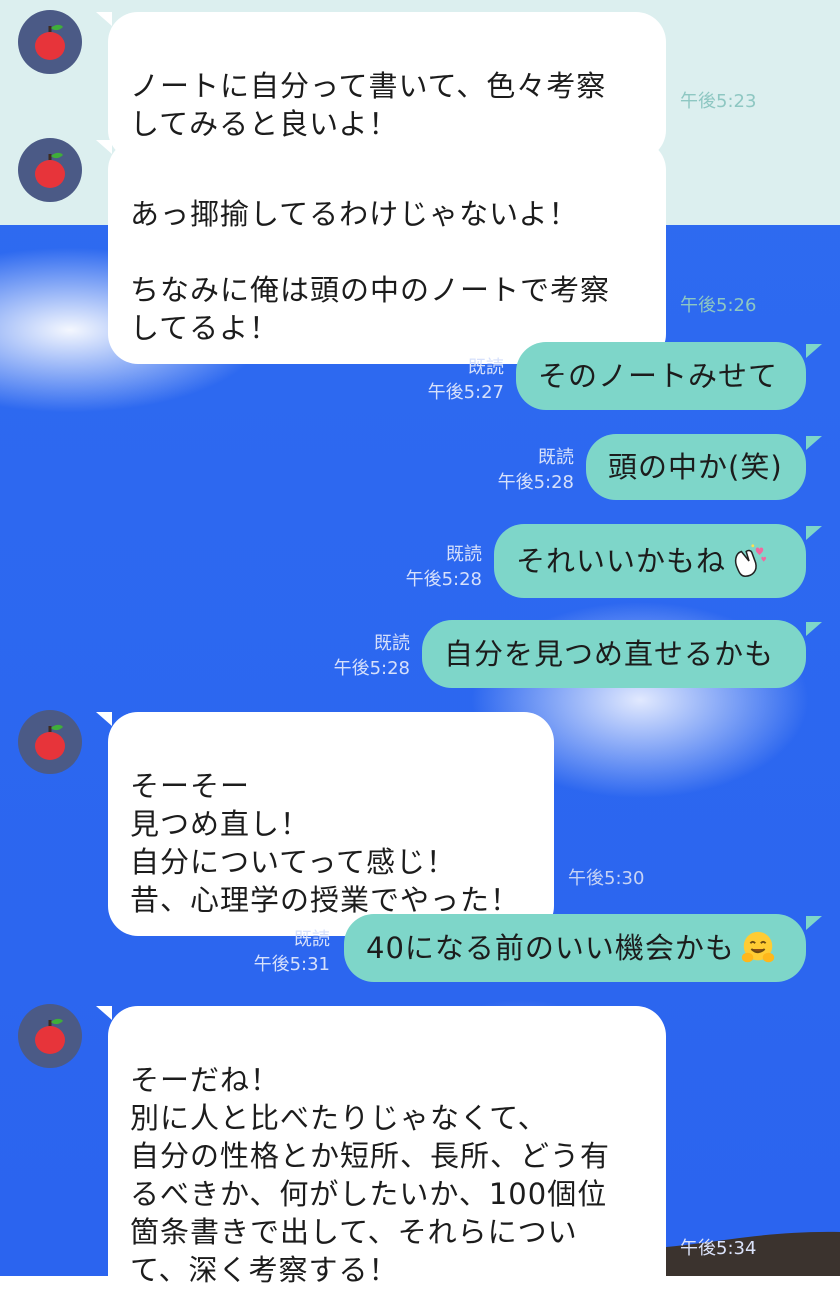 The height and width of the screenshot is (1306, 840). Describe the element at coordinates (465, 392) in the screenshot. I see `message-timestamp: 午後5:27` at that location.